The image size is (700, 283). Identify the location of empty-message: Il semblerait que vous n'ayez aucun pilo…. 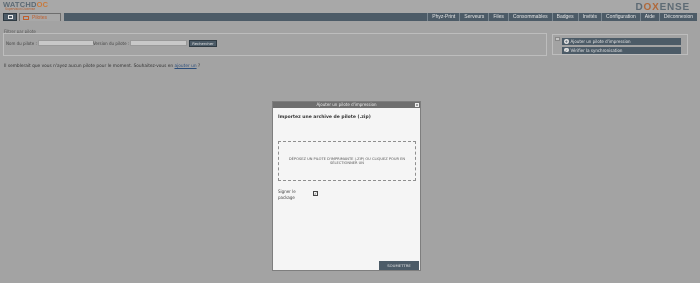
(102, 66).